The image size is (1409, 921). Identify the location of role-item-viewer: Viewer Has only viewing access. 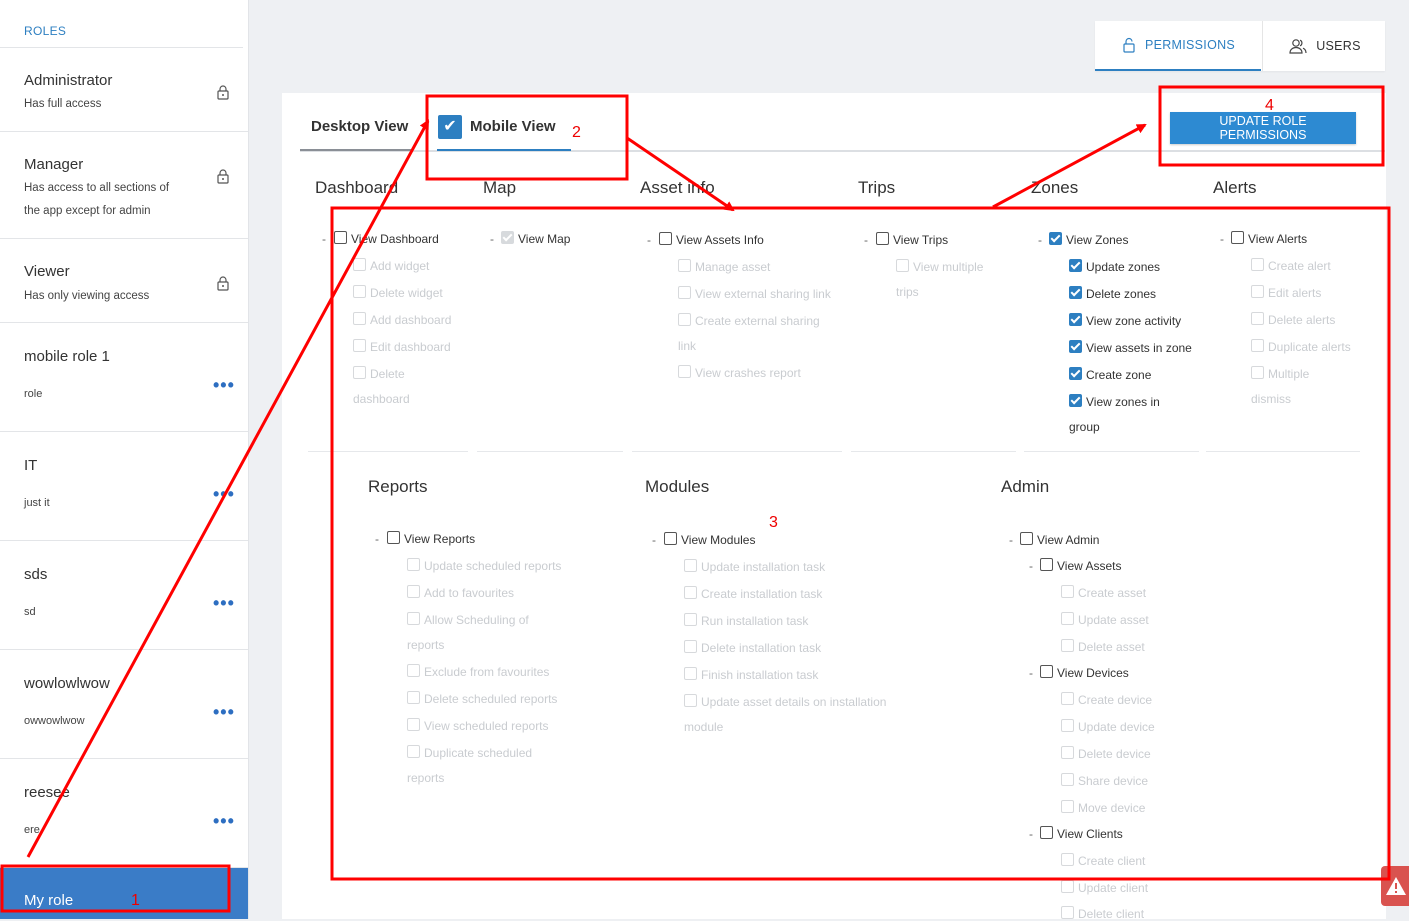
(124, 281).